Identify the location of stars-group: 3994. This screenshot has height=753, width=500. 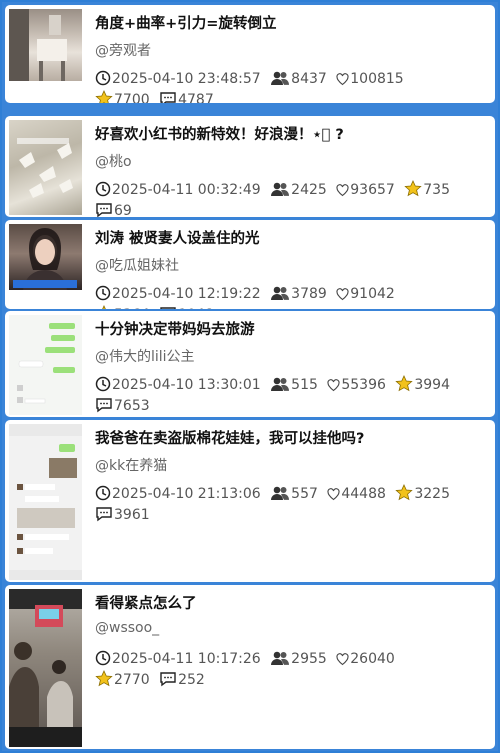
(422, 384).